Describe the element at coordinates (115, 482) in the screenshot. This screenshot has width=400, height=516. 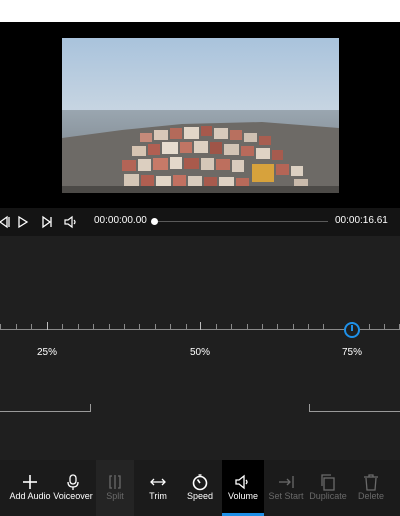
I see `split-icon` at that location.